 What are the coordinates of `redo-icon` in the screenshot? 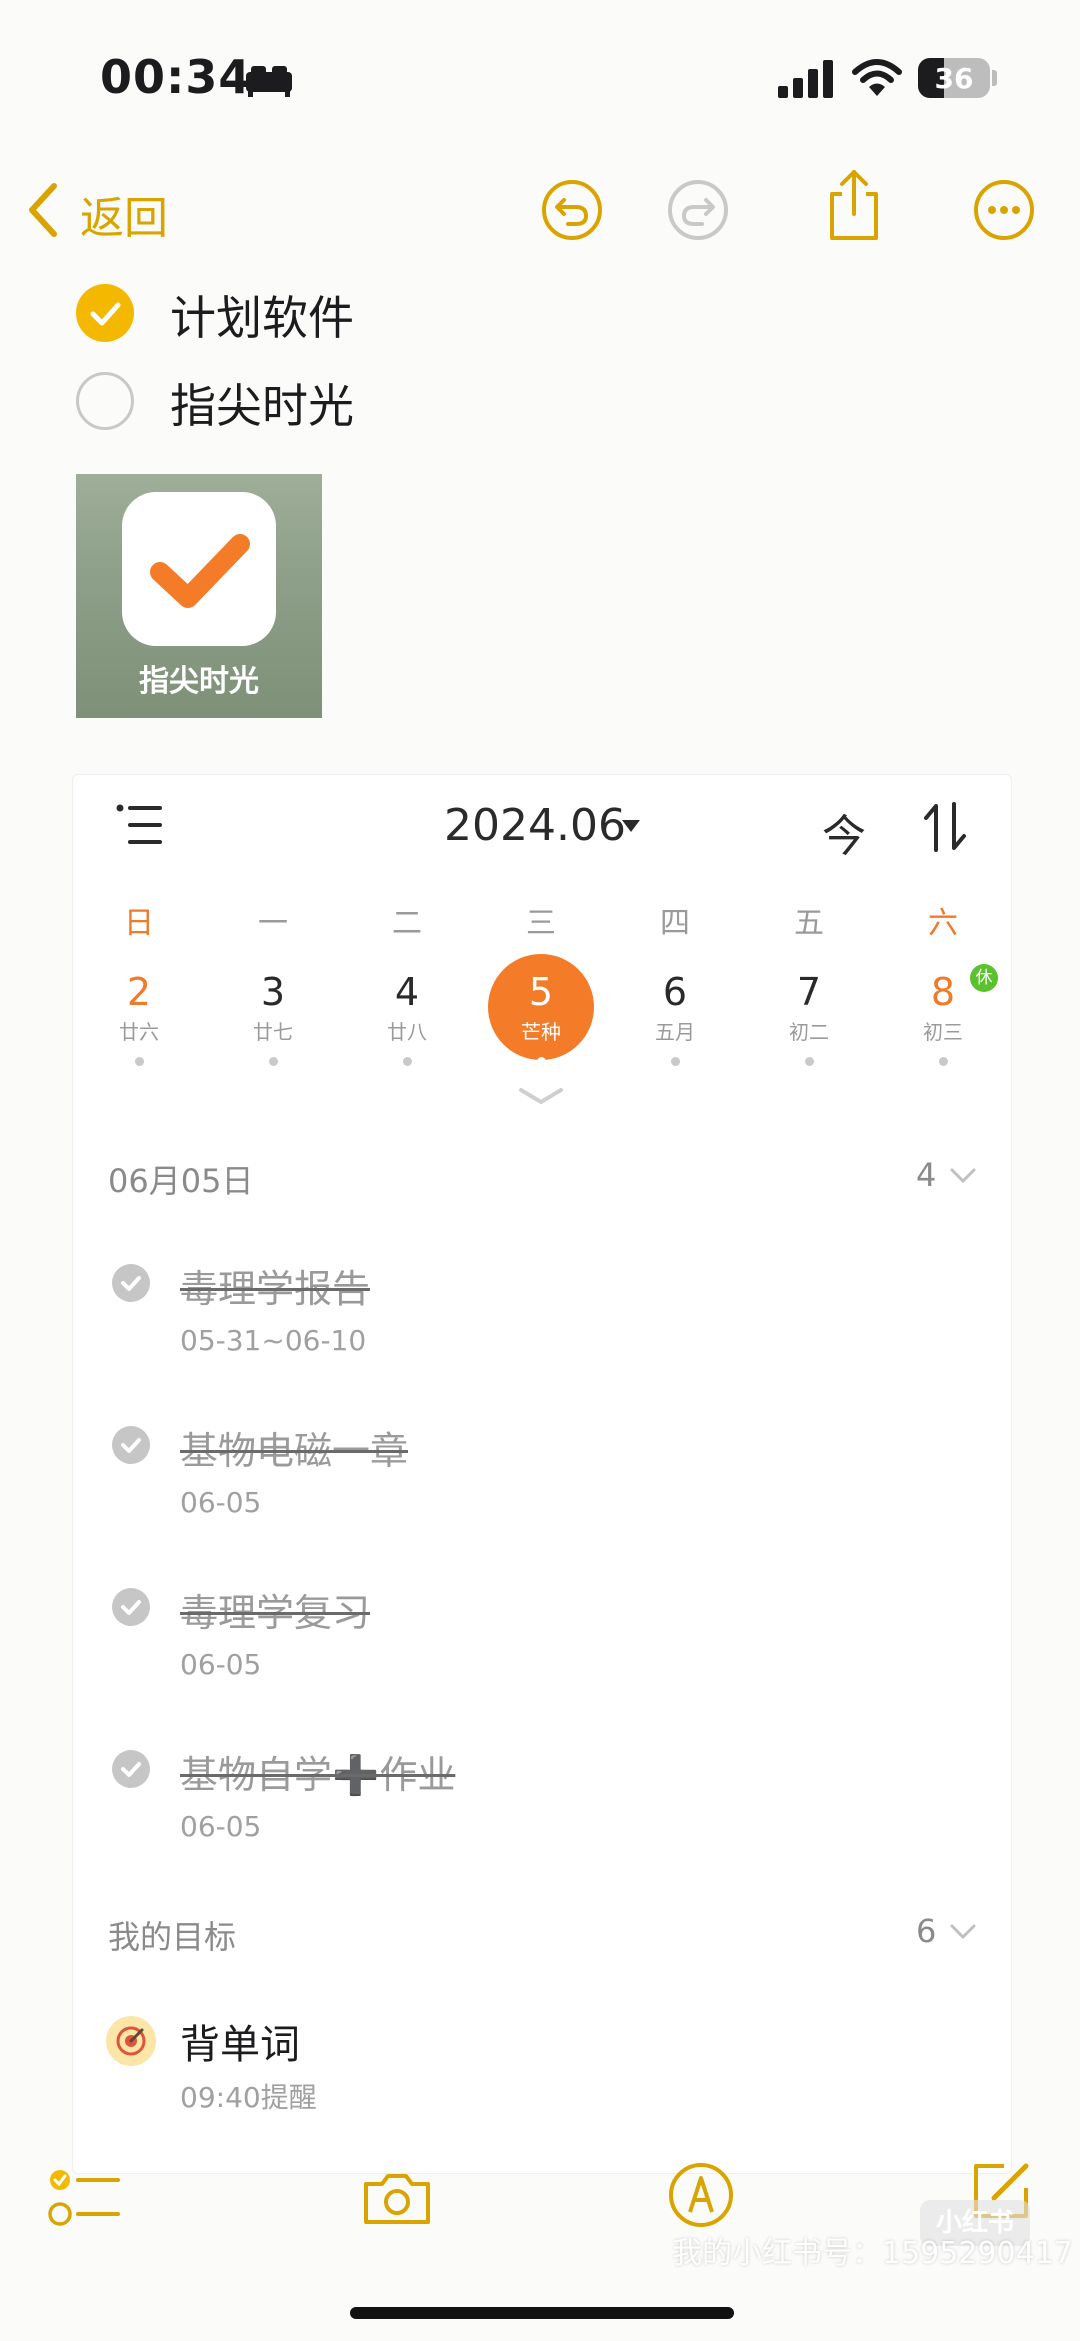 It's located at (698, 210).